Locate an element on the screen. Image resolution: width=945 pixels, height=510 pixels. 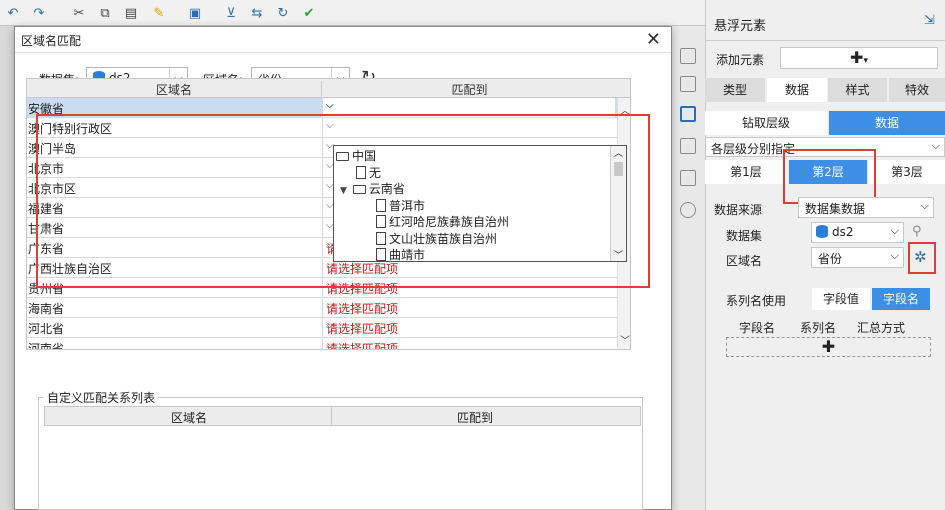
series-field-value-button: 字段值 is located at coordinates (841, 299).